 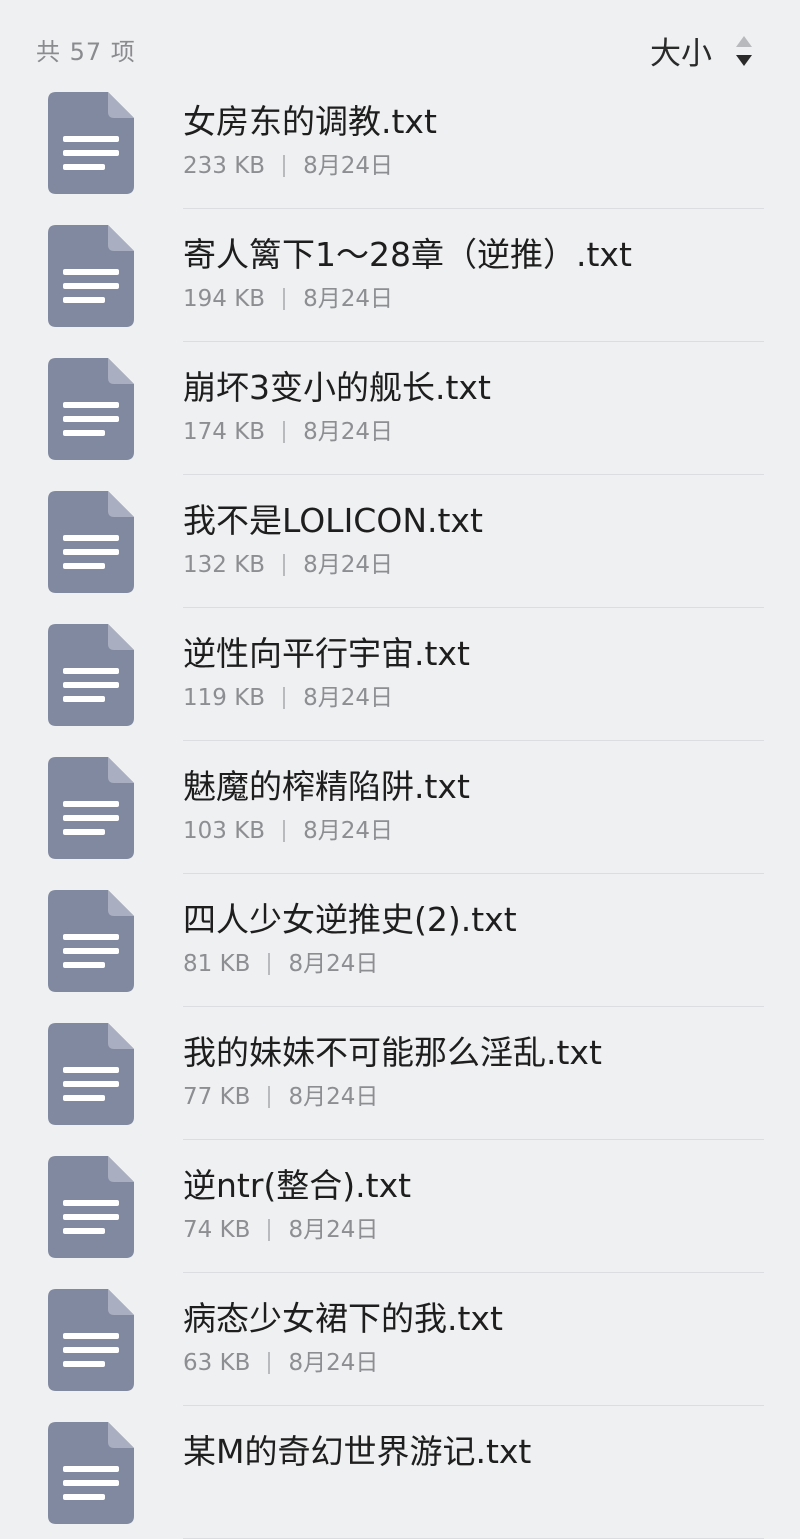 What do you see at coordinates (481, 964) in the screenshot?
I see `file-meta: 81 KB 8月24日` at bounding box center [481, 964].